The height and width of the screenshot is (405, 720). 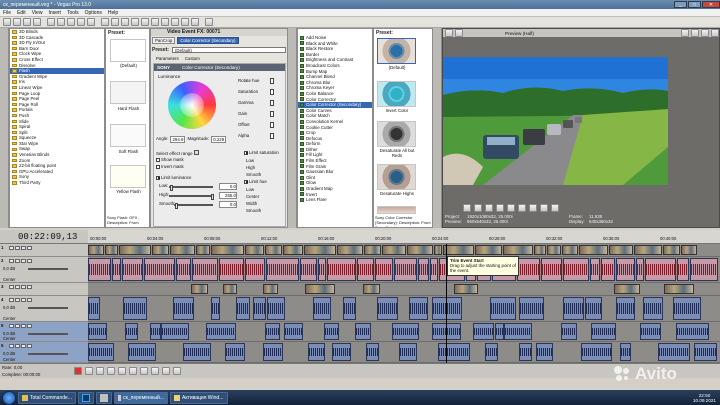 What do you see at coordinates (449, 33) in the screenshot?
I see `project-properties-icon` at bounding box center [449, 33].